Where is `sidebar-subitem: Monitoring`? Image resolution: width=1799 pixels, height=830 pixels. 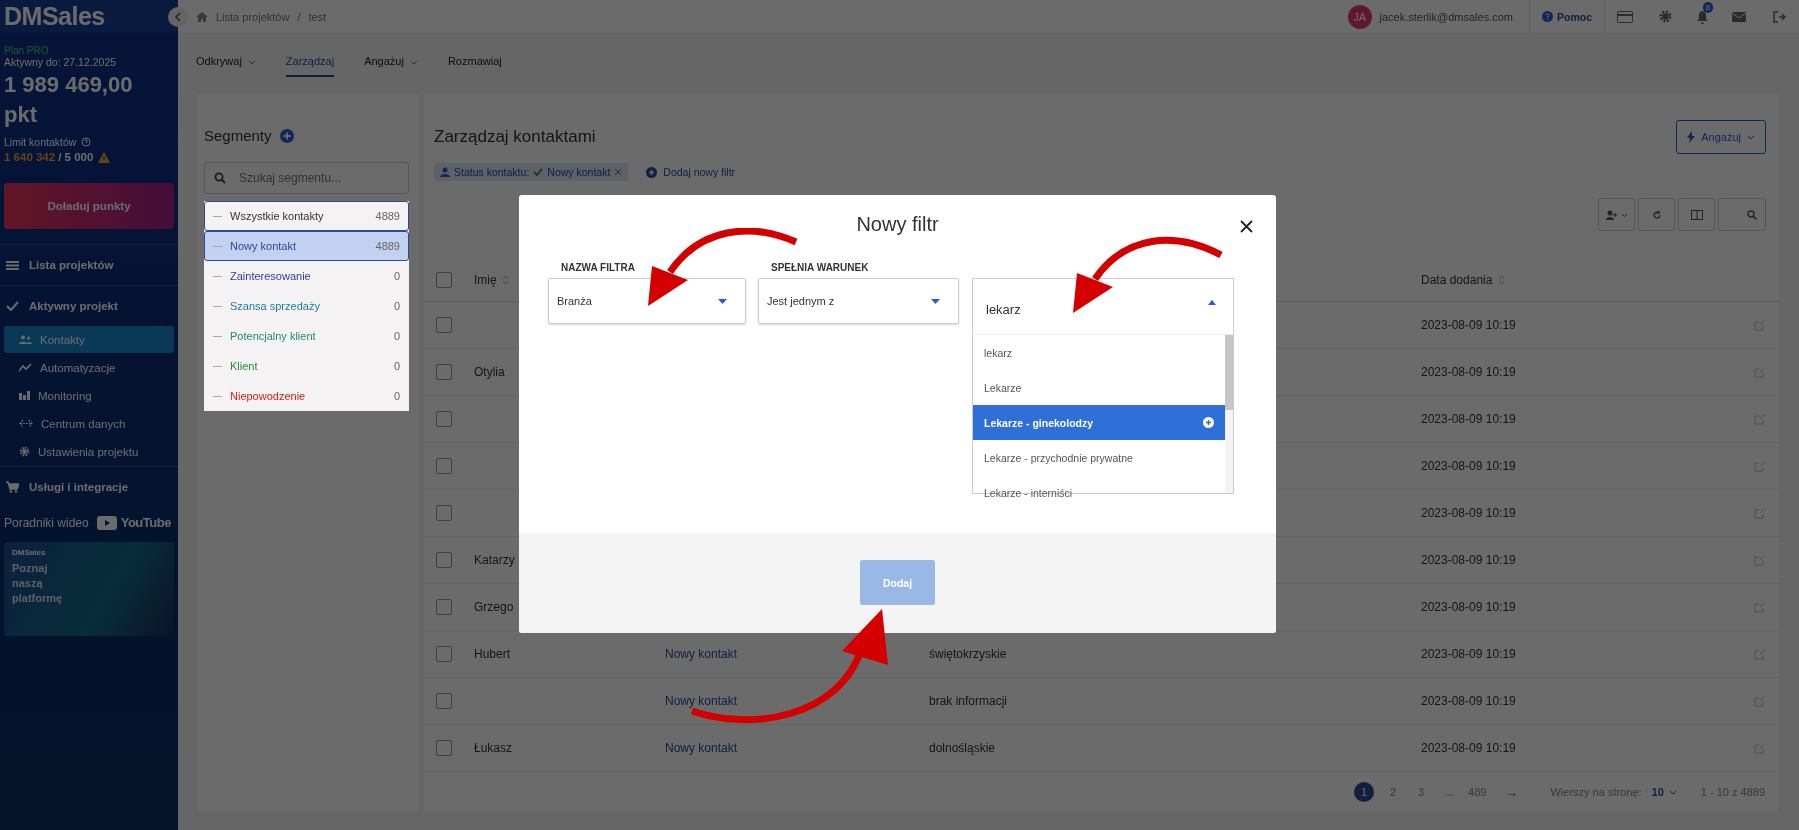
sidebar-subitem: Monitoring is located at coordinates (89, 395).